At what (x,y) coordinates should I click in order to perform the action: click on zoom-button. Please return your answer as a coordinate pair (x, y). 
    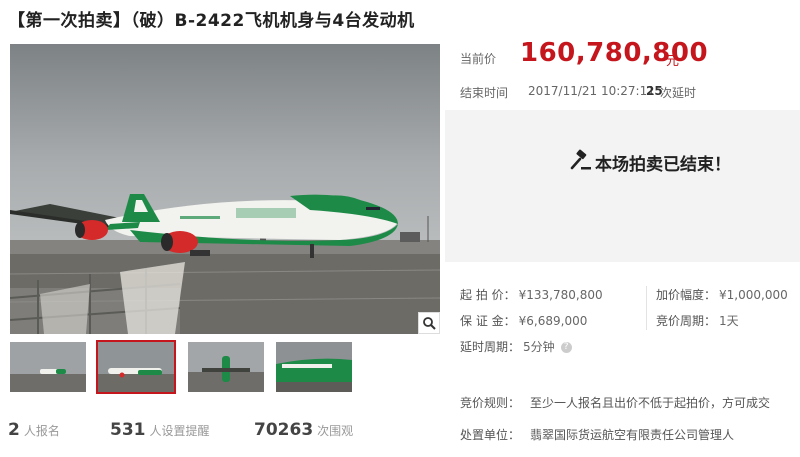
    Looking at the image, I should click on (429, 323).